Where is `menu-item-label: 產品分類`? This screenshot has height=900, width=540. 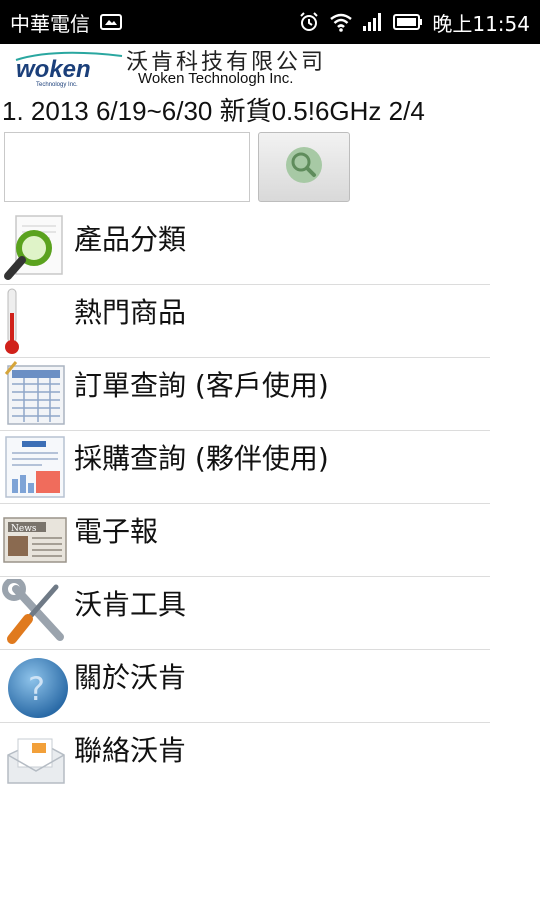 menu-item-label: 產品分類 is located at coordinates (130, 239).